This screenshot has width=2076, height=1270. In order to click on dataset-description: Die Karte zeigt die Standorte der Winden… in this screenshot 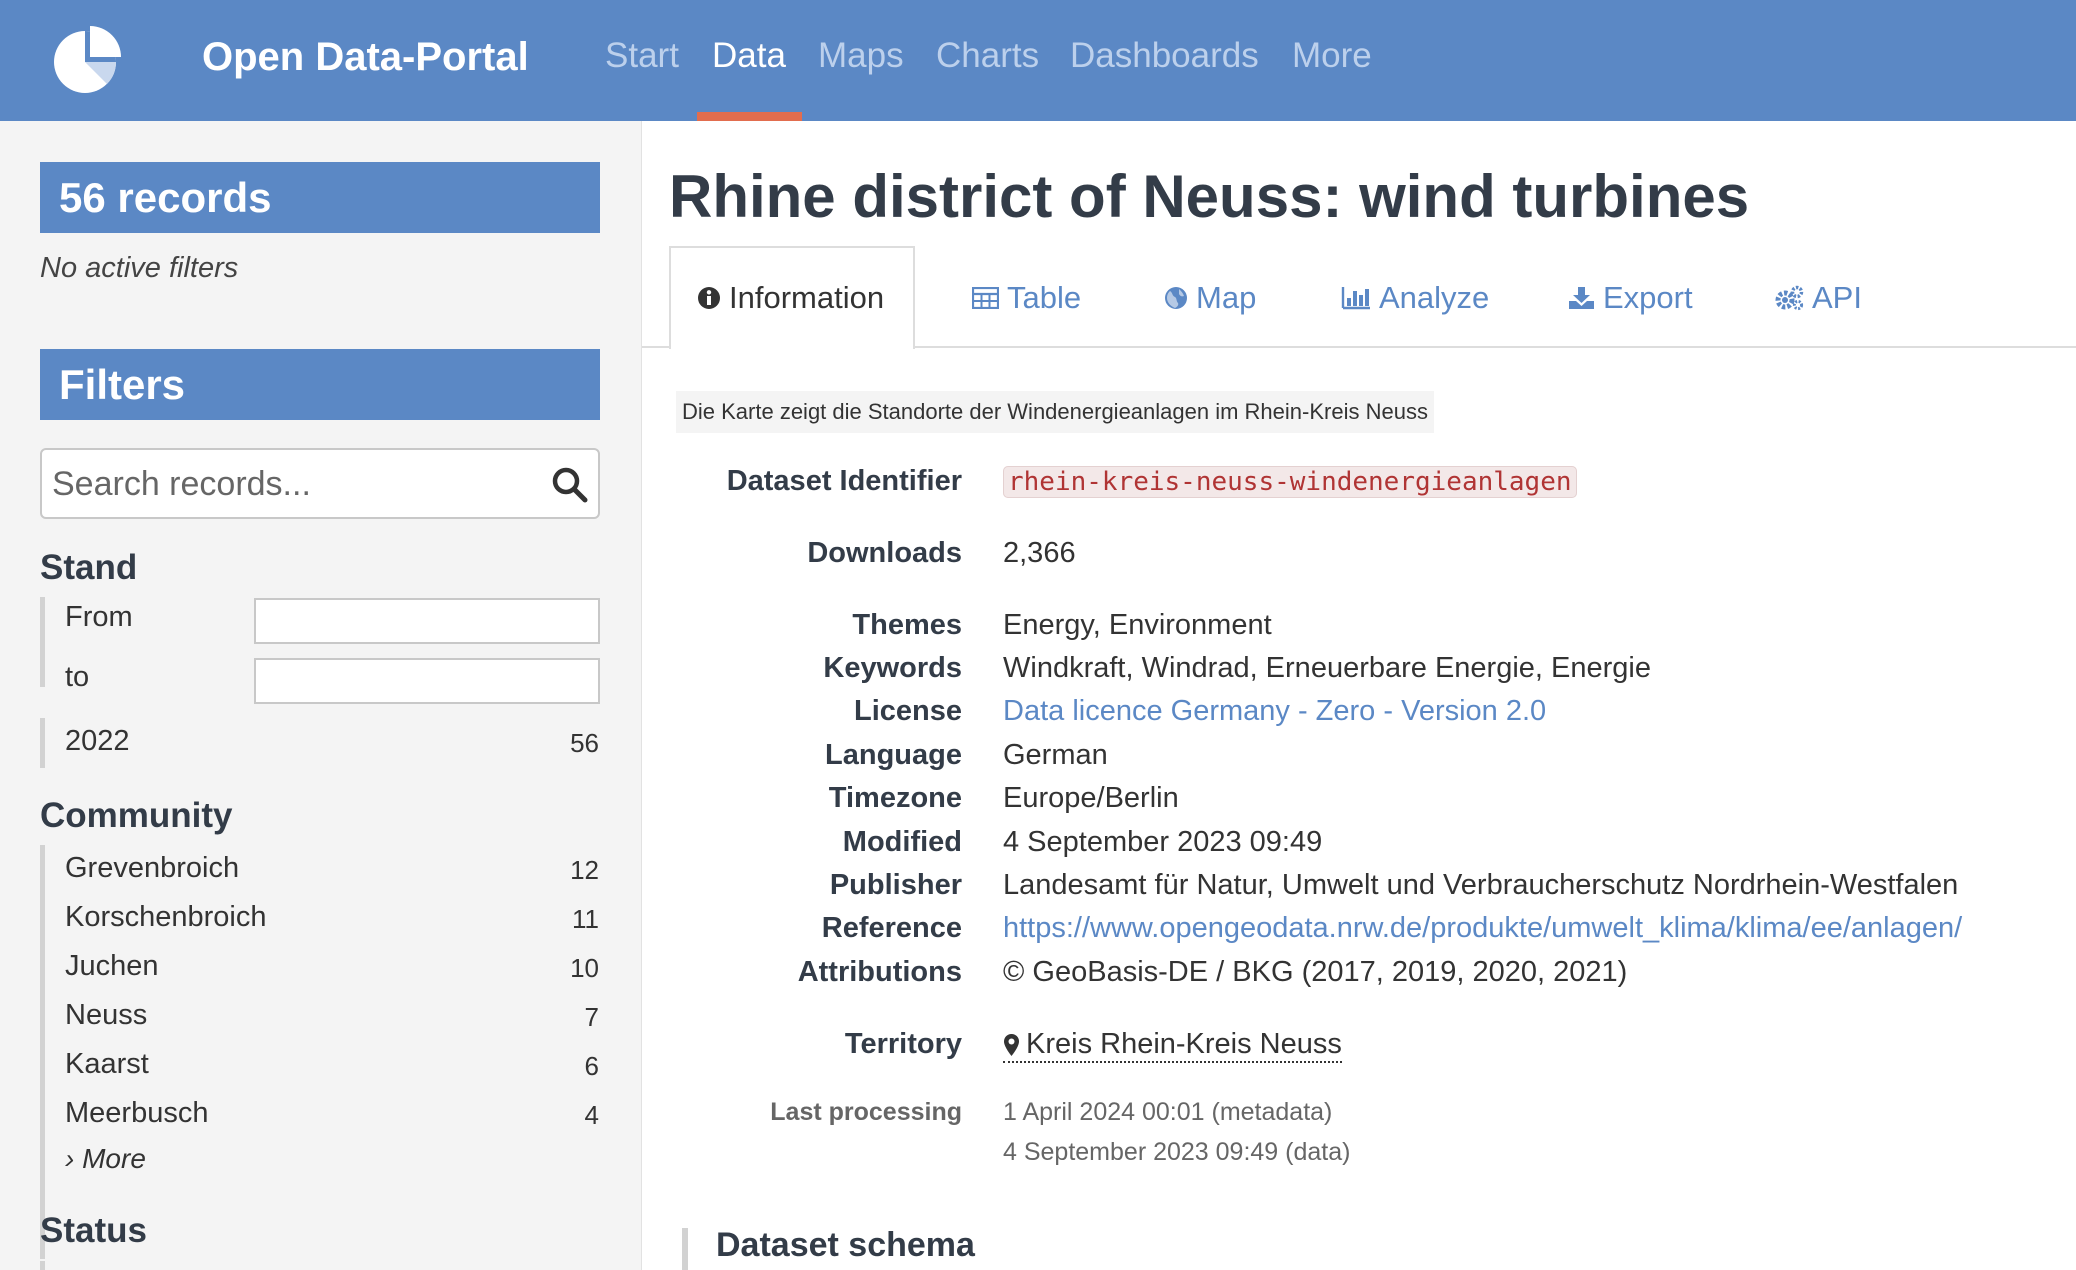, I will do `click(1055, 412)`.